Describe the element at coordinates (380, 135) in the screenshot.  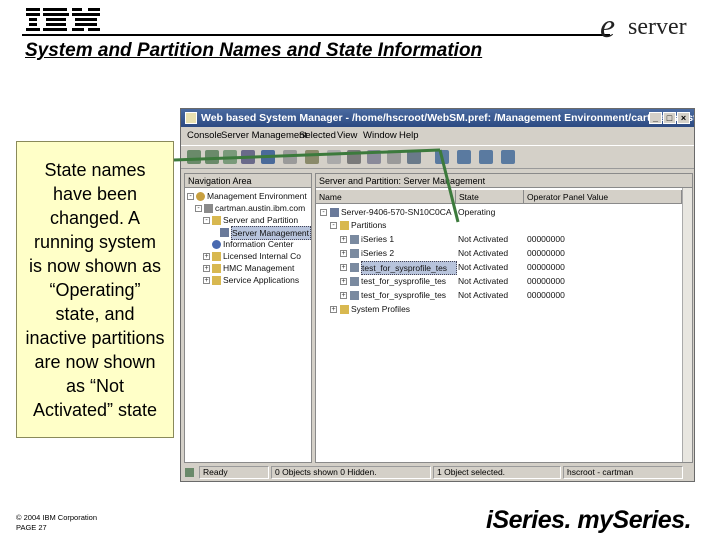
I see `menu-window: Window` at that location.